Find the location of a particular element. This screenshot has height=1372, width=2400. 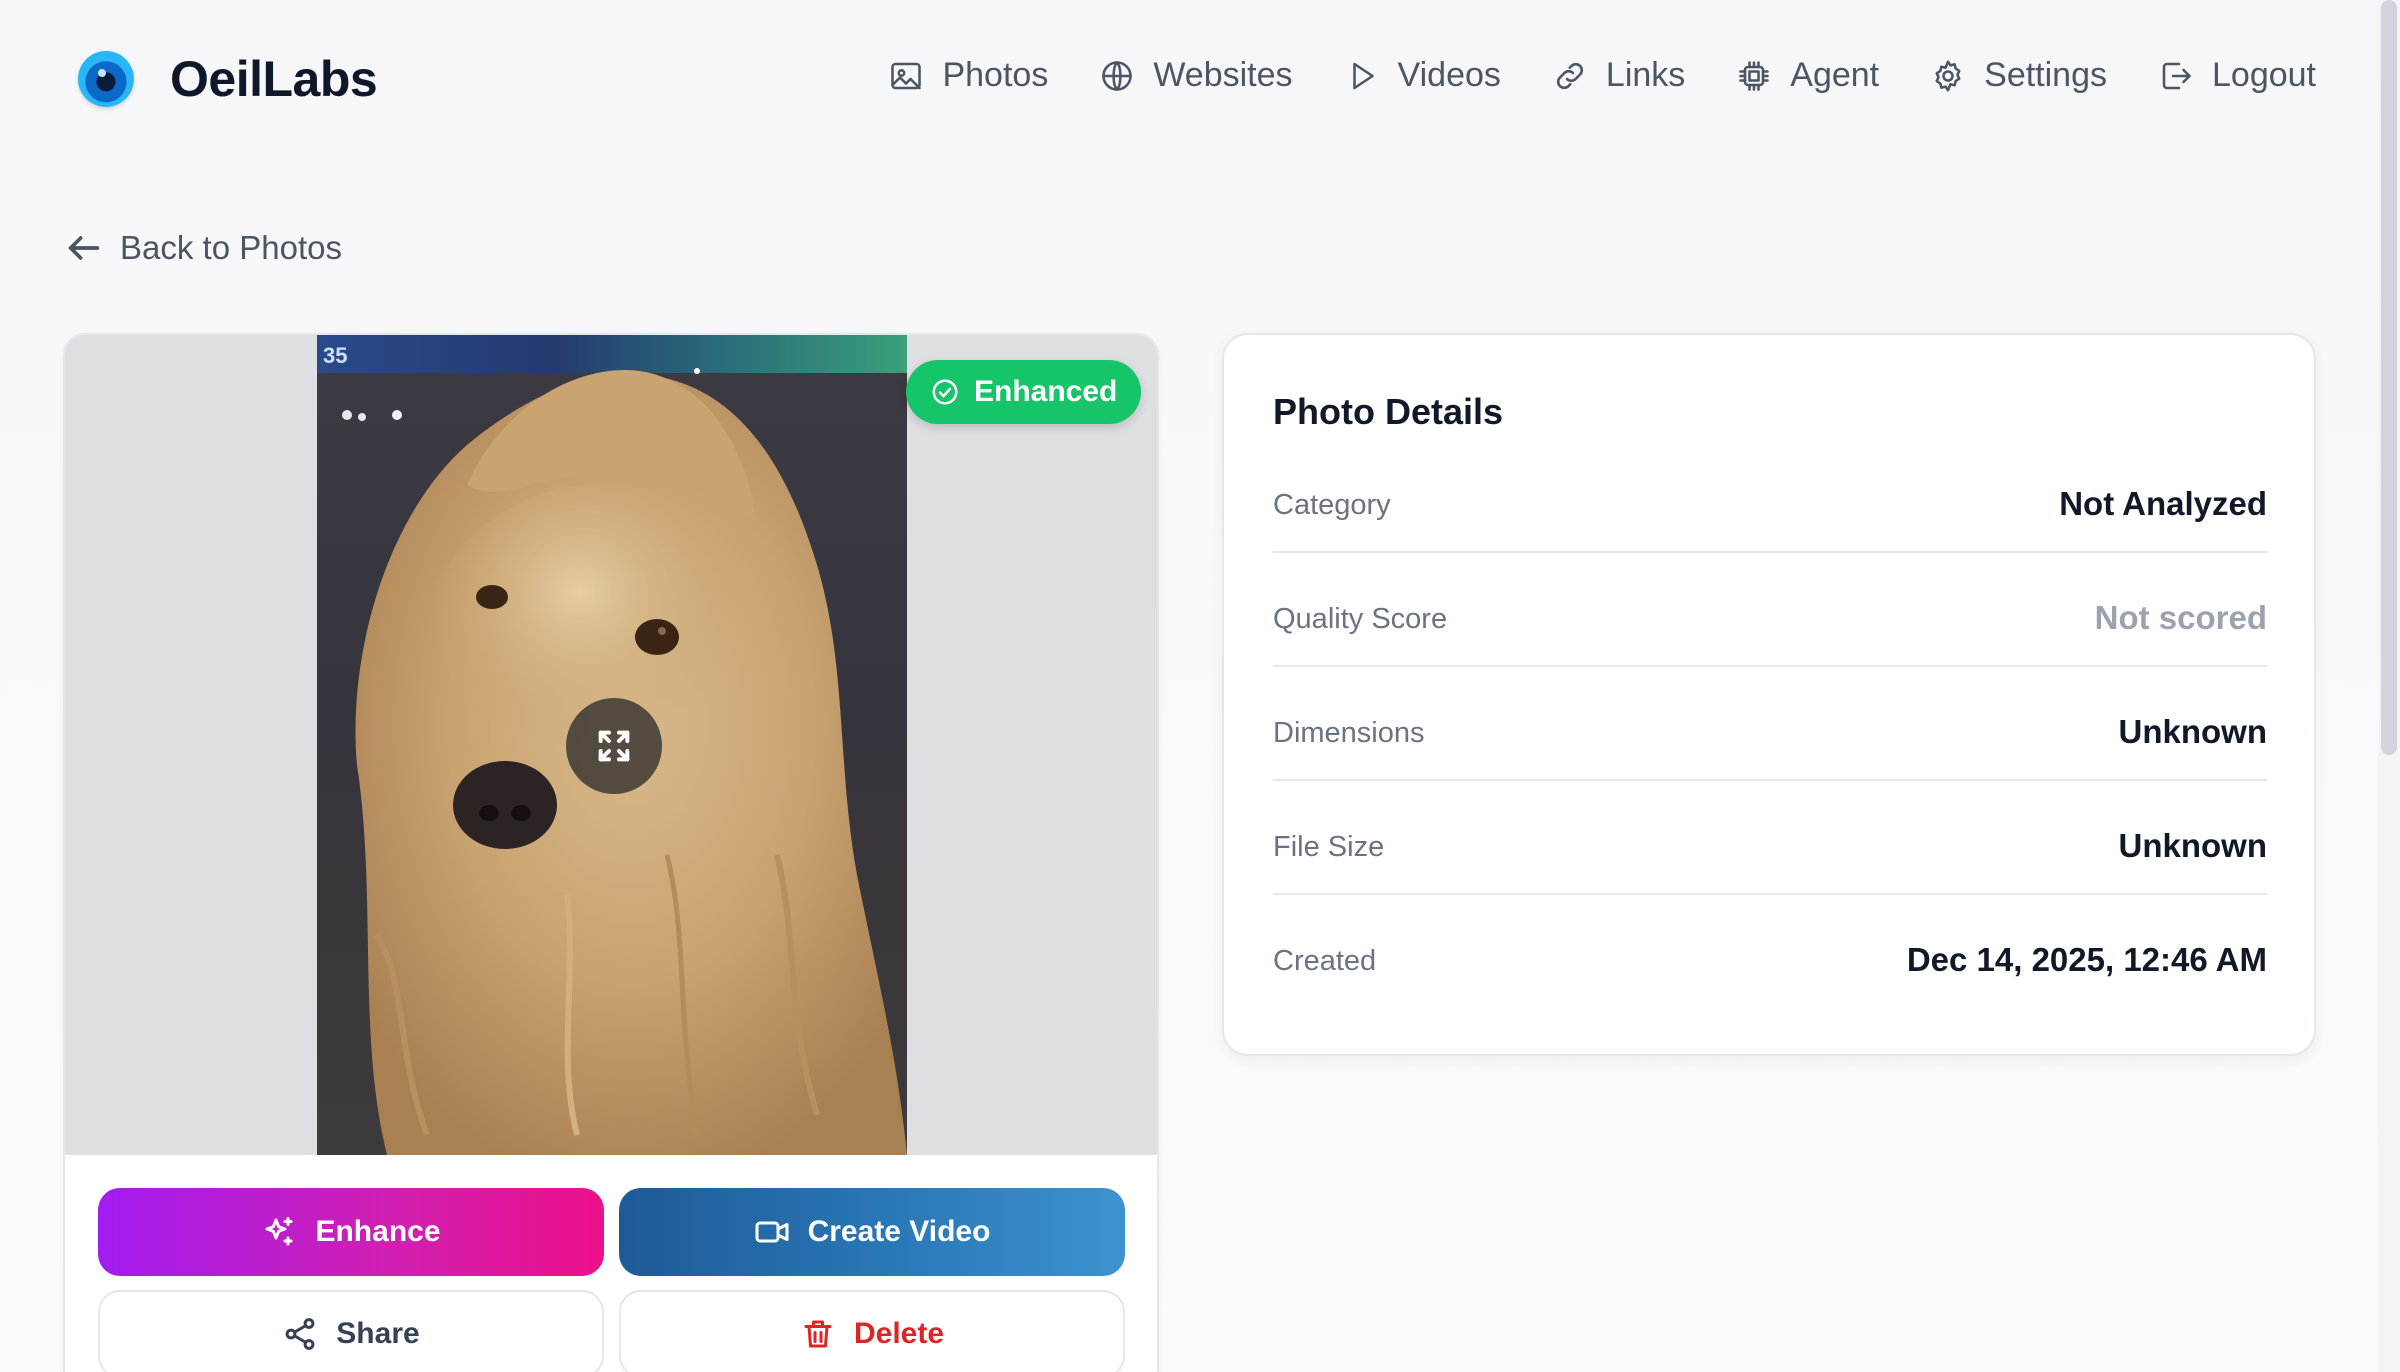

chip-icon is located at coordinates (1754, 75).